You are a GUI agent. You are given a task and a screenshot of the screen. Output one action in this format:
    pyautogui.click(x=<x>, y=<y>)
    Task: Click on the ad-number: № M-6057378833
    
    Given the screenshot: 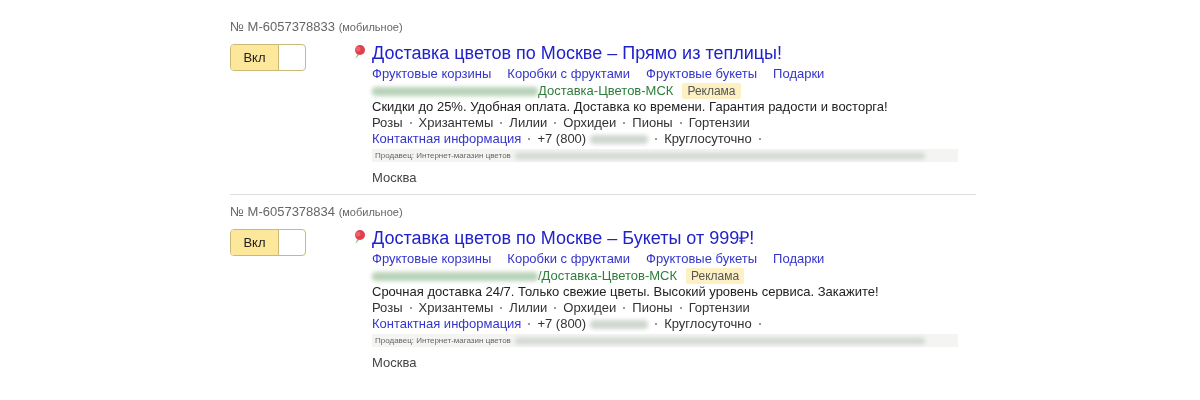 What is the action you would take?
    pyautogui.click(x=282, y=26)
    